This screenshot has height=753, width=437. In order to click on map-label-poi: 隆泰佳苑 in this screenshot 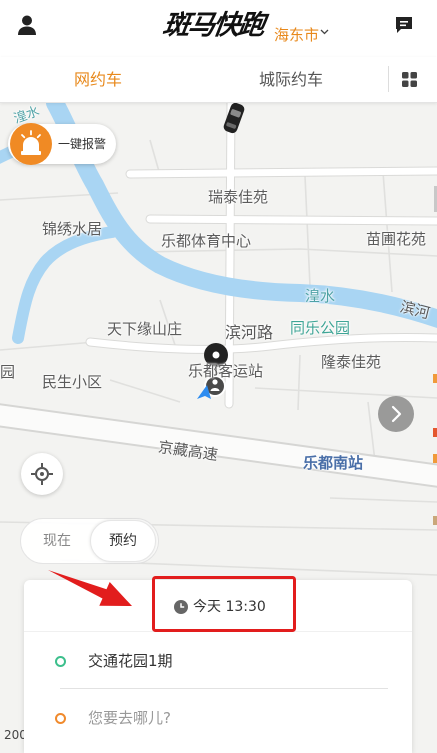, I will do `click(351, 362)`.